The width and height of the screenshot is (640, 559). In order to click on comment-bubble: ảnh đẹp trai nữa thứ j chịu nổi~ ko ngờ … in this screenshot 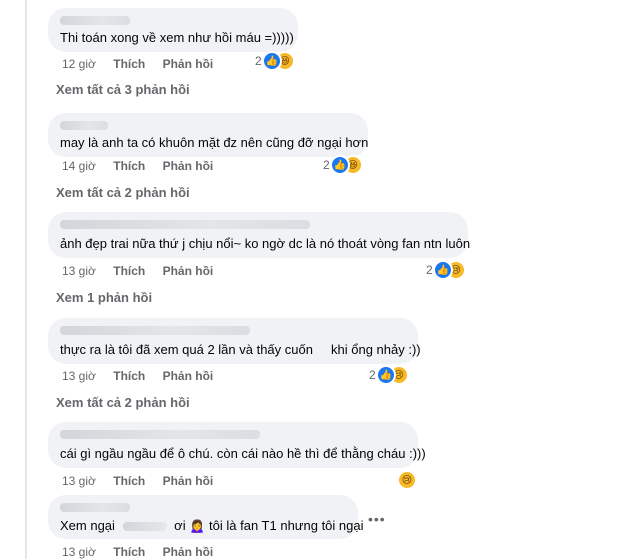, I will do `click(259, 235)`.